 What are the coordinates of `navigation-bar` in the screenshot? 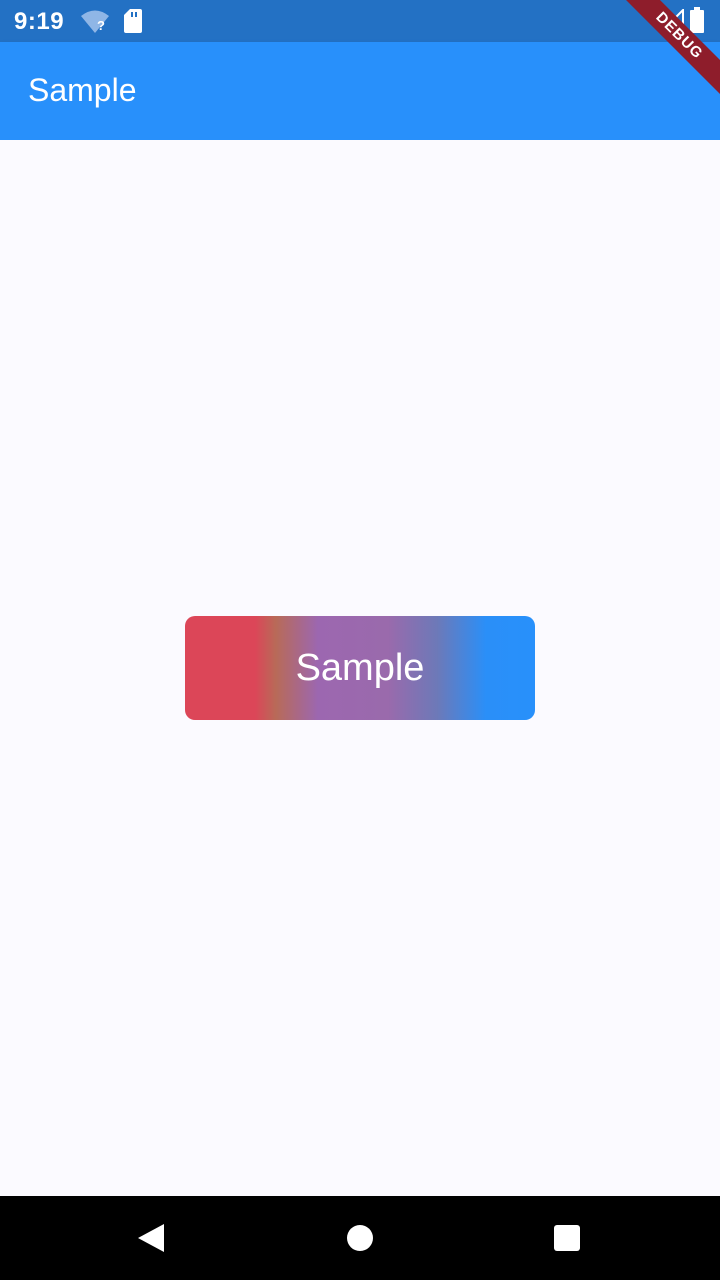 It's located at (360, 1238).